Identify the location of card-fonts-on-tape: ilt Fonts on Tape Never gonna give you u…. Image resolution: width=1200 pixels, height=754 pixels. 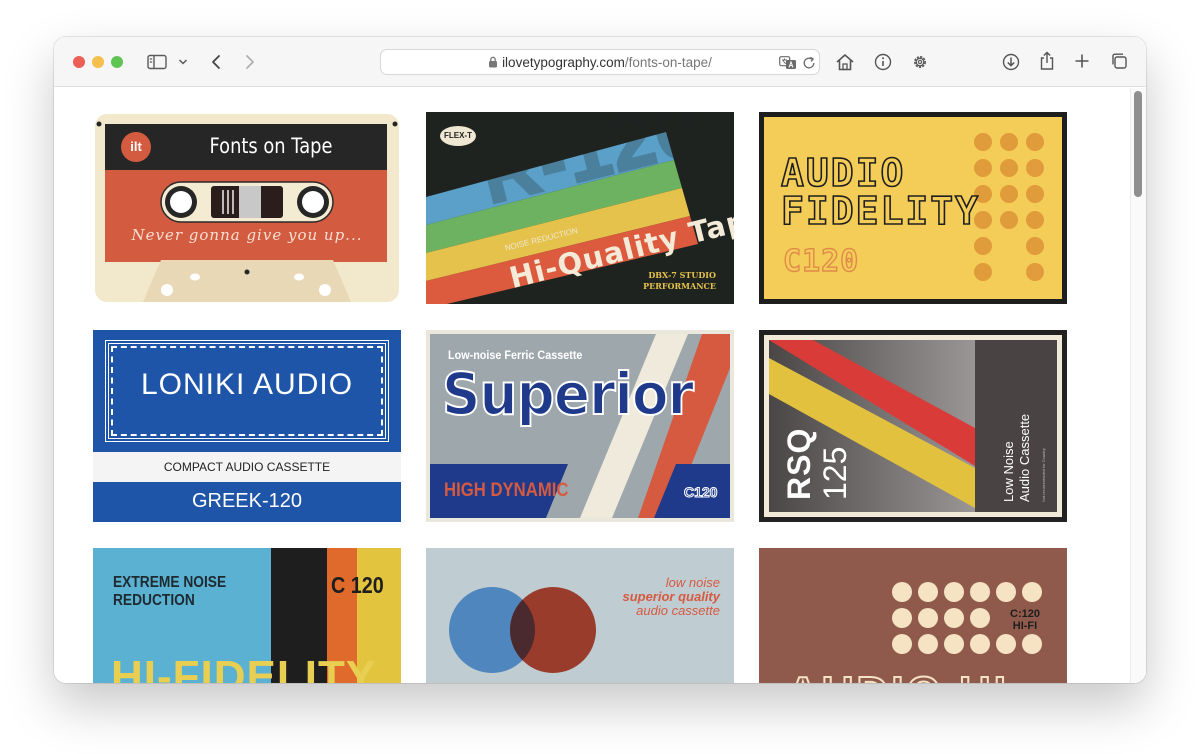
(247, 208).